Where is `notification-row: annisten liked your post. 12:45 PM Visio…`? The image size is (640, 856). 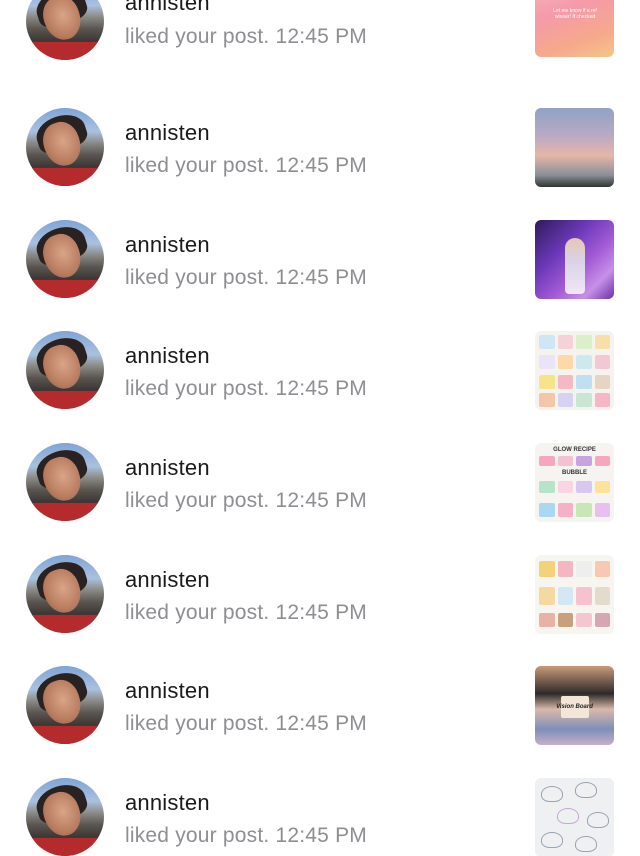
notification-row: annisten liked your post. 12:45 PM Visio… is located at coordinates (320, 722).